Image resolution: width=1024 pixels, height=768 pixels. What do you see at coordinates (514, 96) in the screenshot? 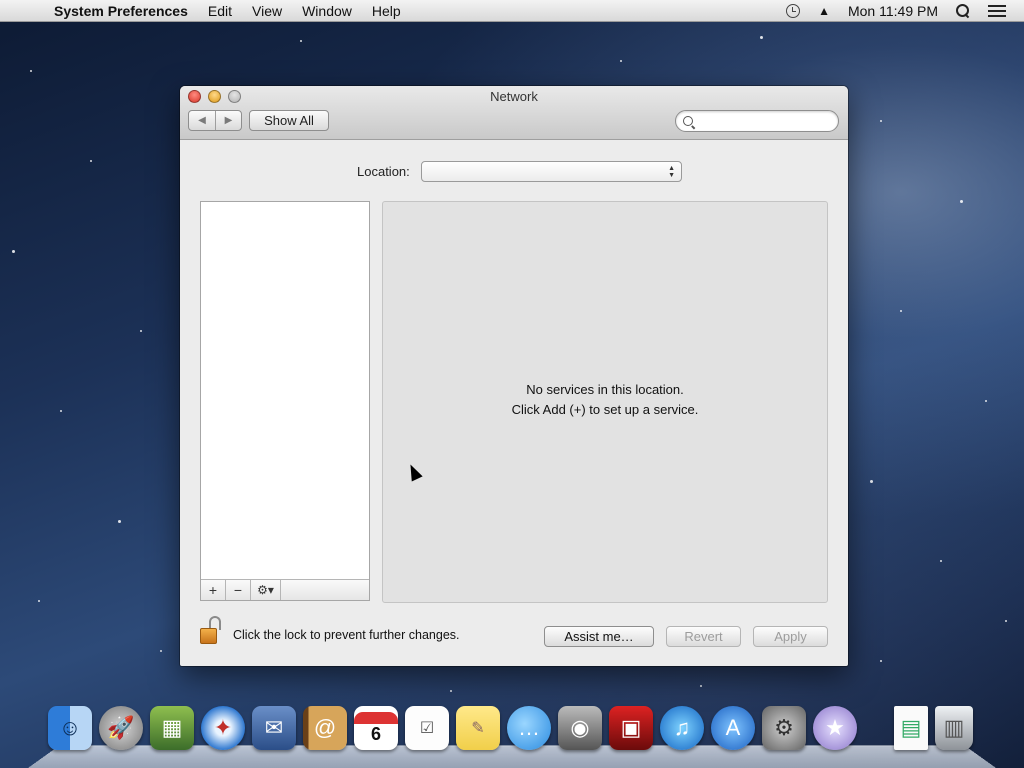
I see `window-title: Network` at bounding box center [514, 96].